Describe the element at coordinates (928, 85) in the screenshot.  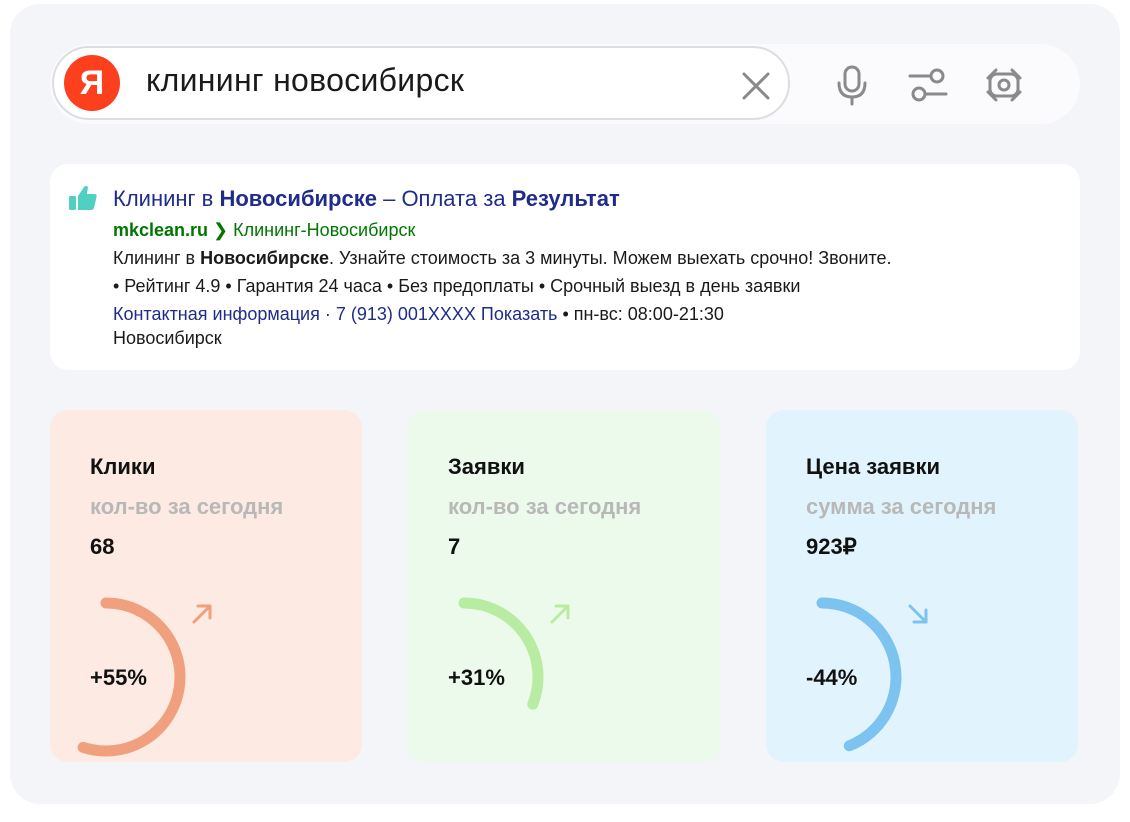
I see `filter-settings-icon` at that location.